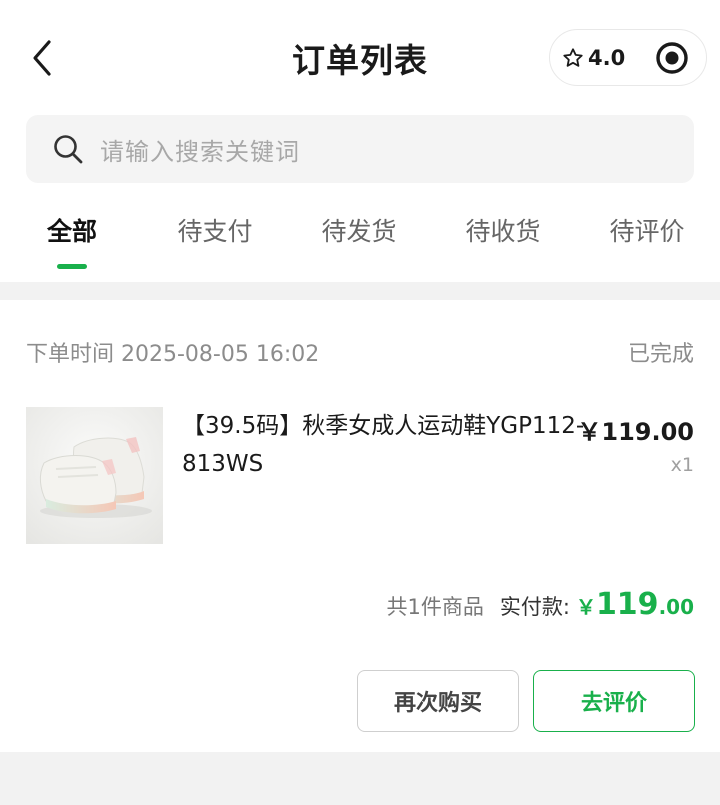 This screenshot has width=720, height=805. What do you see at coordinates (682, 465) in the screenshot?
I see `product-quantity: x1` at bounding box center [682, 465].